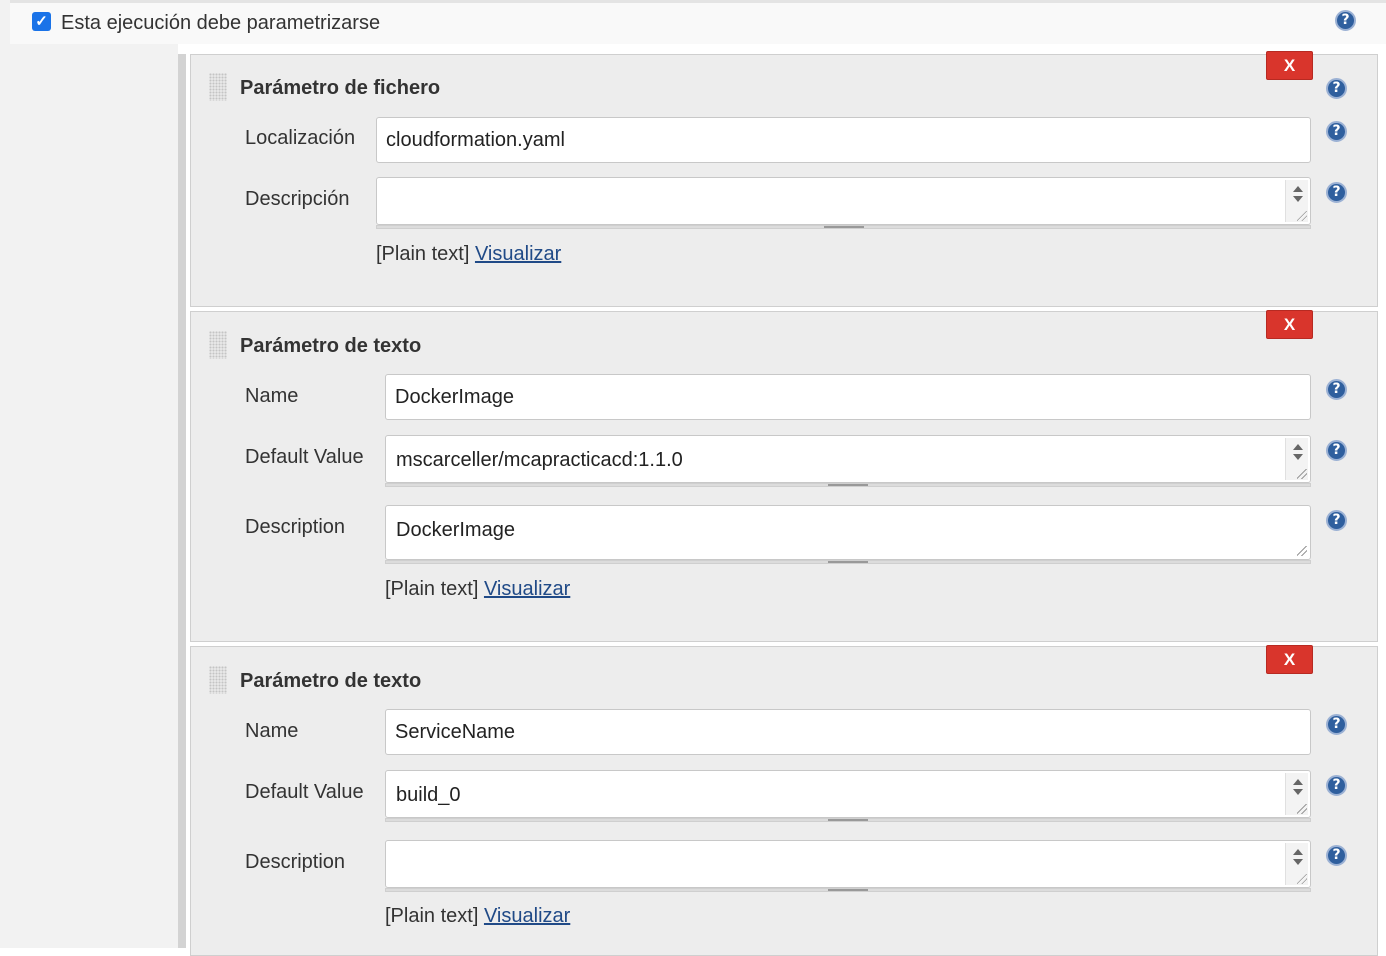 This screenshot has width=1386, height=956. Describe the element at coordinates (428, 795) in the screenshot. I see `default-value-value: build_0` at that location.